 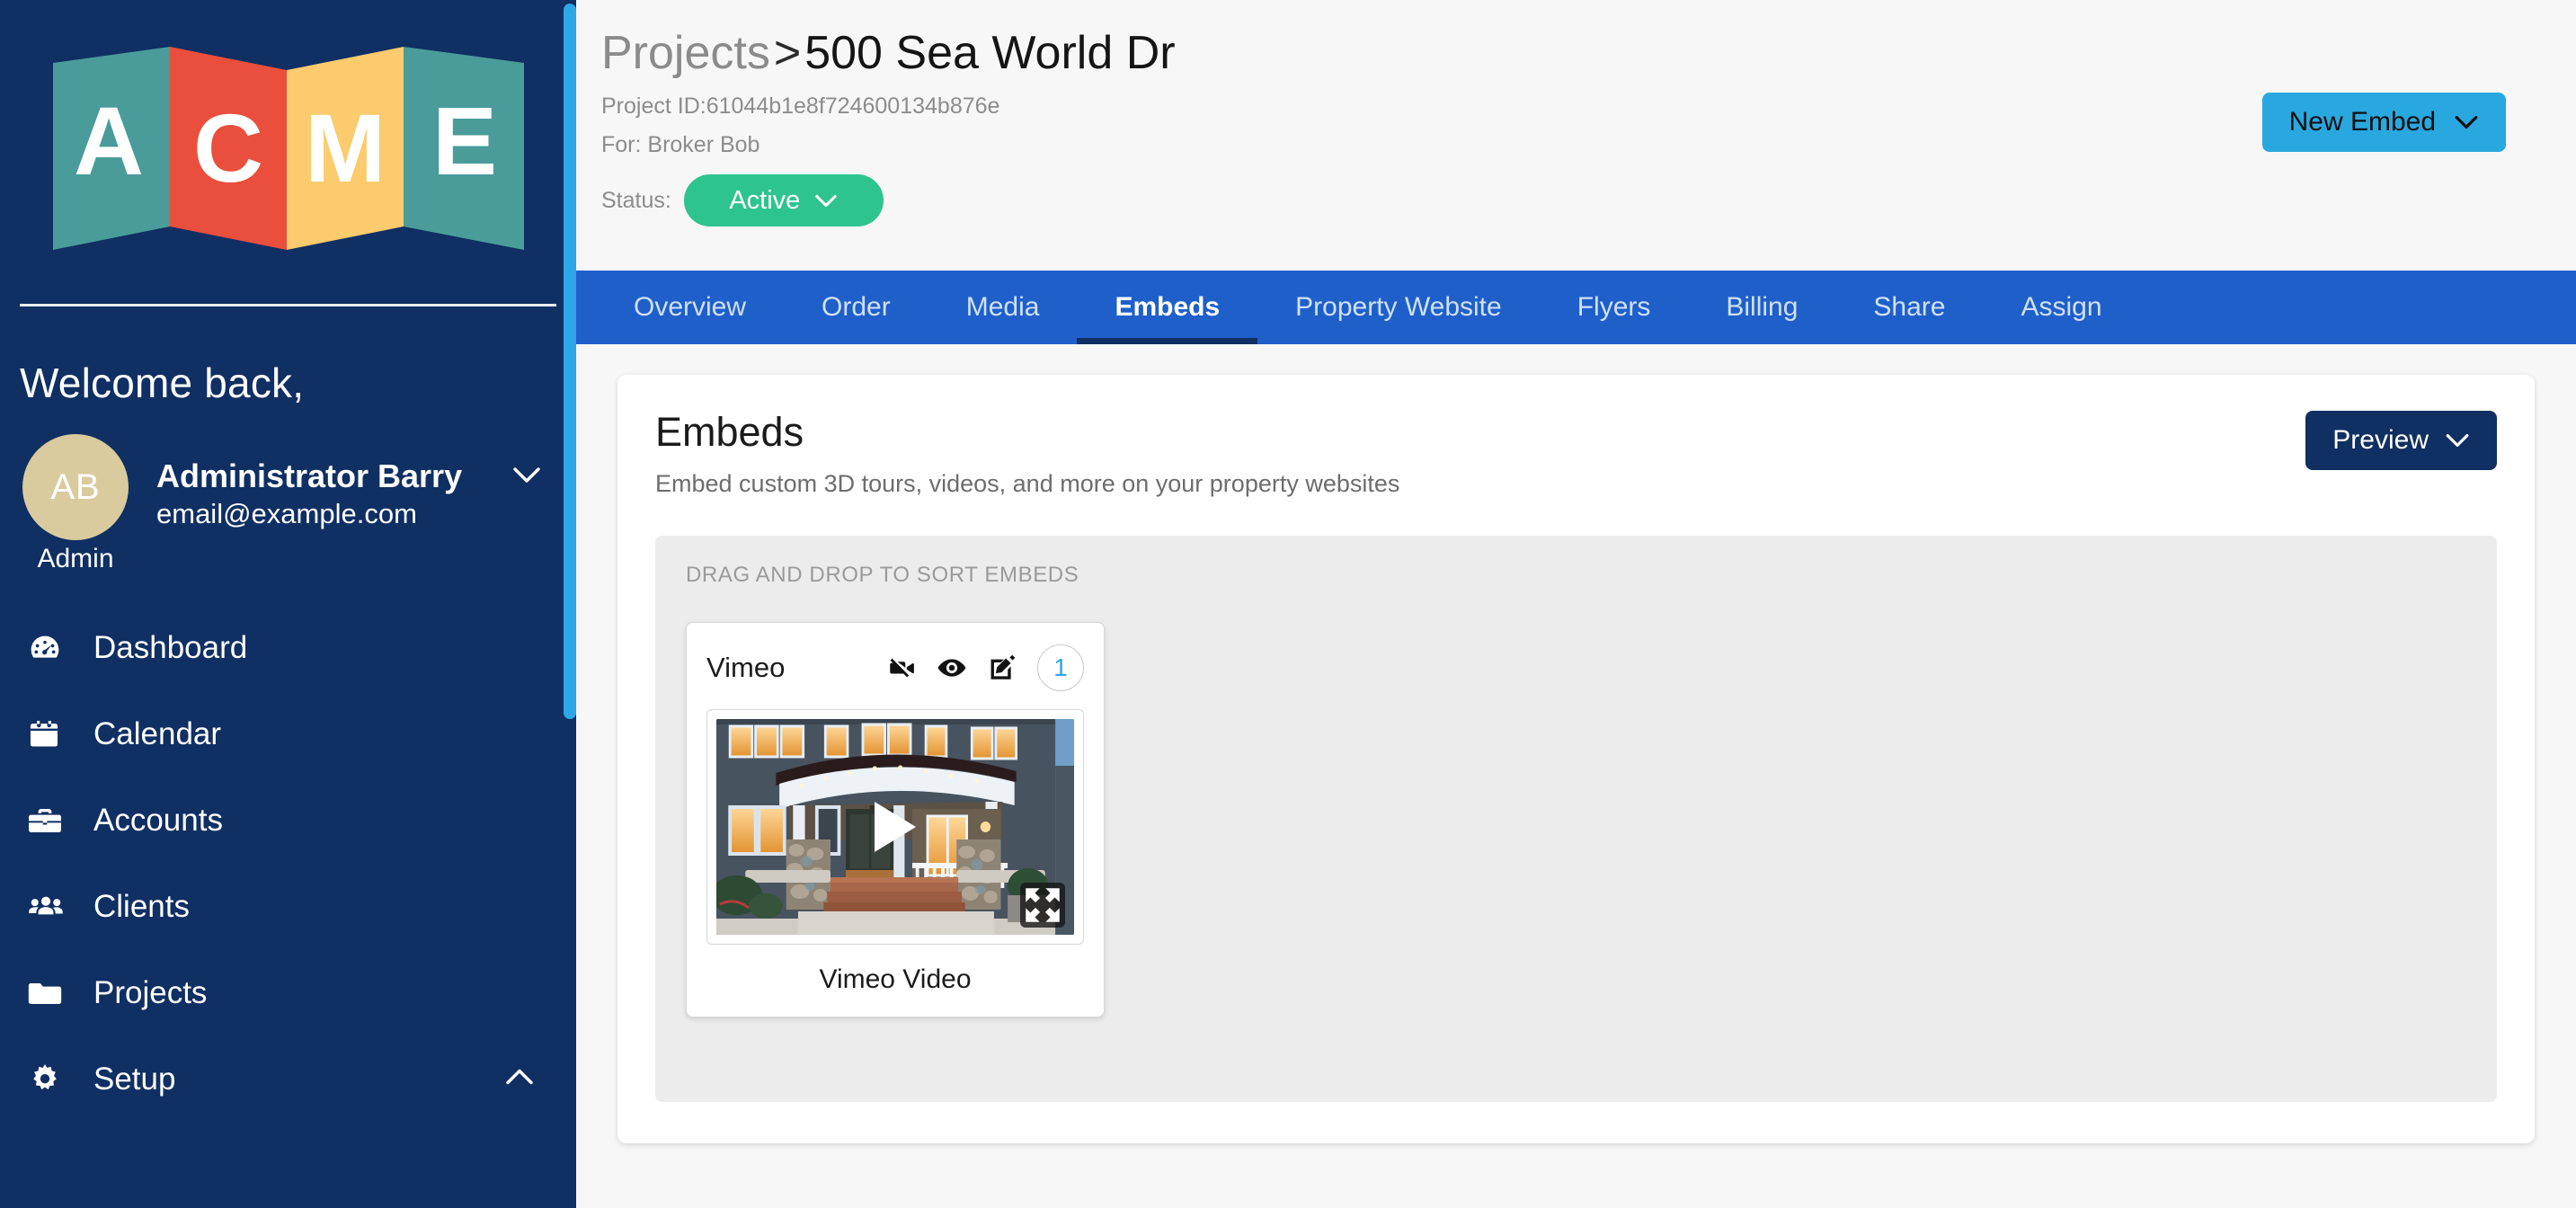 What do you see at coordinates (1002, 668) in the screenshot?
I see `edit-pencil-icon` at bounding box center [1002, 668].